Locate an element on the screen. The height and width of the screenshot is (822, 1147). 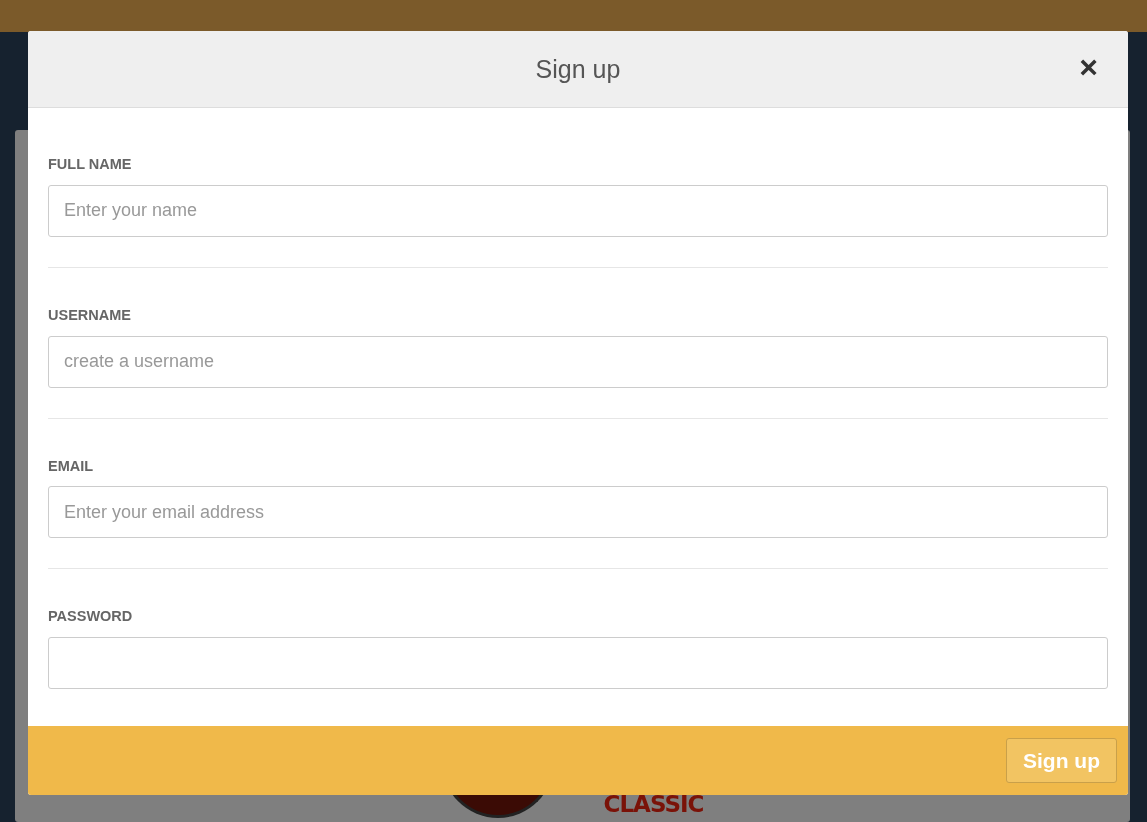
modal-title: Sign up is located at coordinates (578, 69).